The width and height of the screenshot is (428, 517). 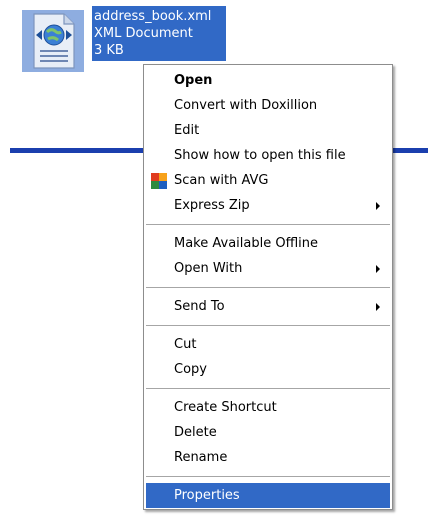 What do you see at coordinates (260, 155) in the screenshot?
I see `menu-item-label: Show how to open this file` at bounding box center [260, 155].